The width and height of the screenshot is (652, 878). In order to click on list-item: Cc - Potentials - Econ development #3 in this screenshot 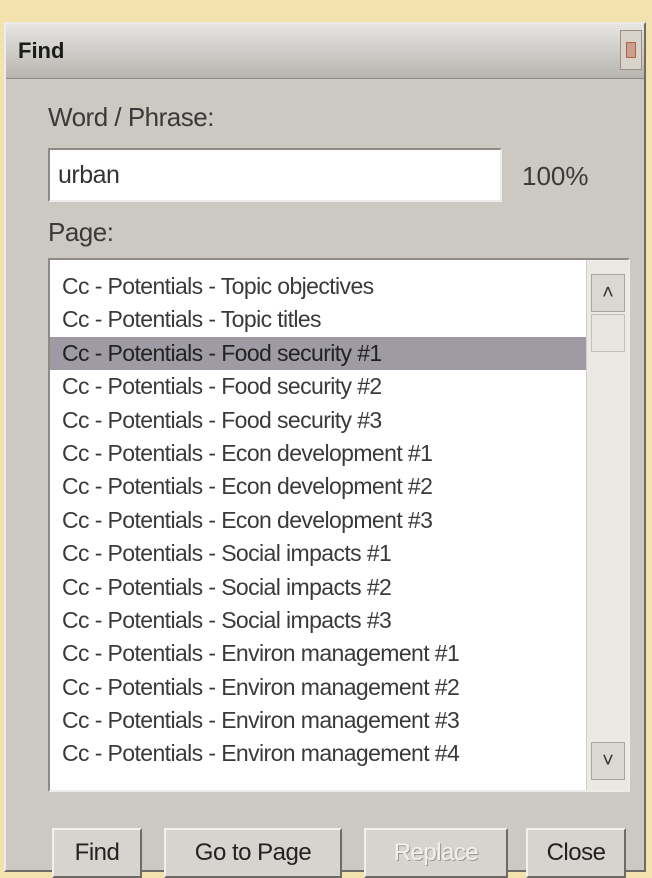, I will do `click(318, 520)`.